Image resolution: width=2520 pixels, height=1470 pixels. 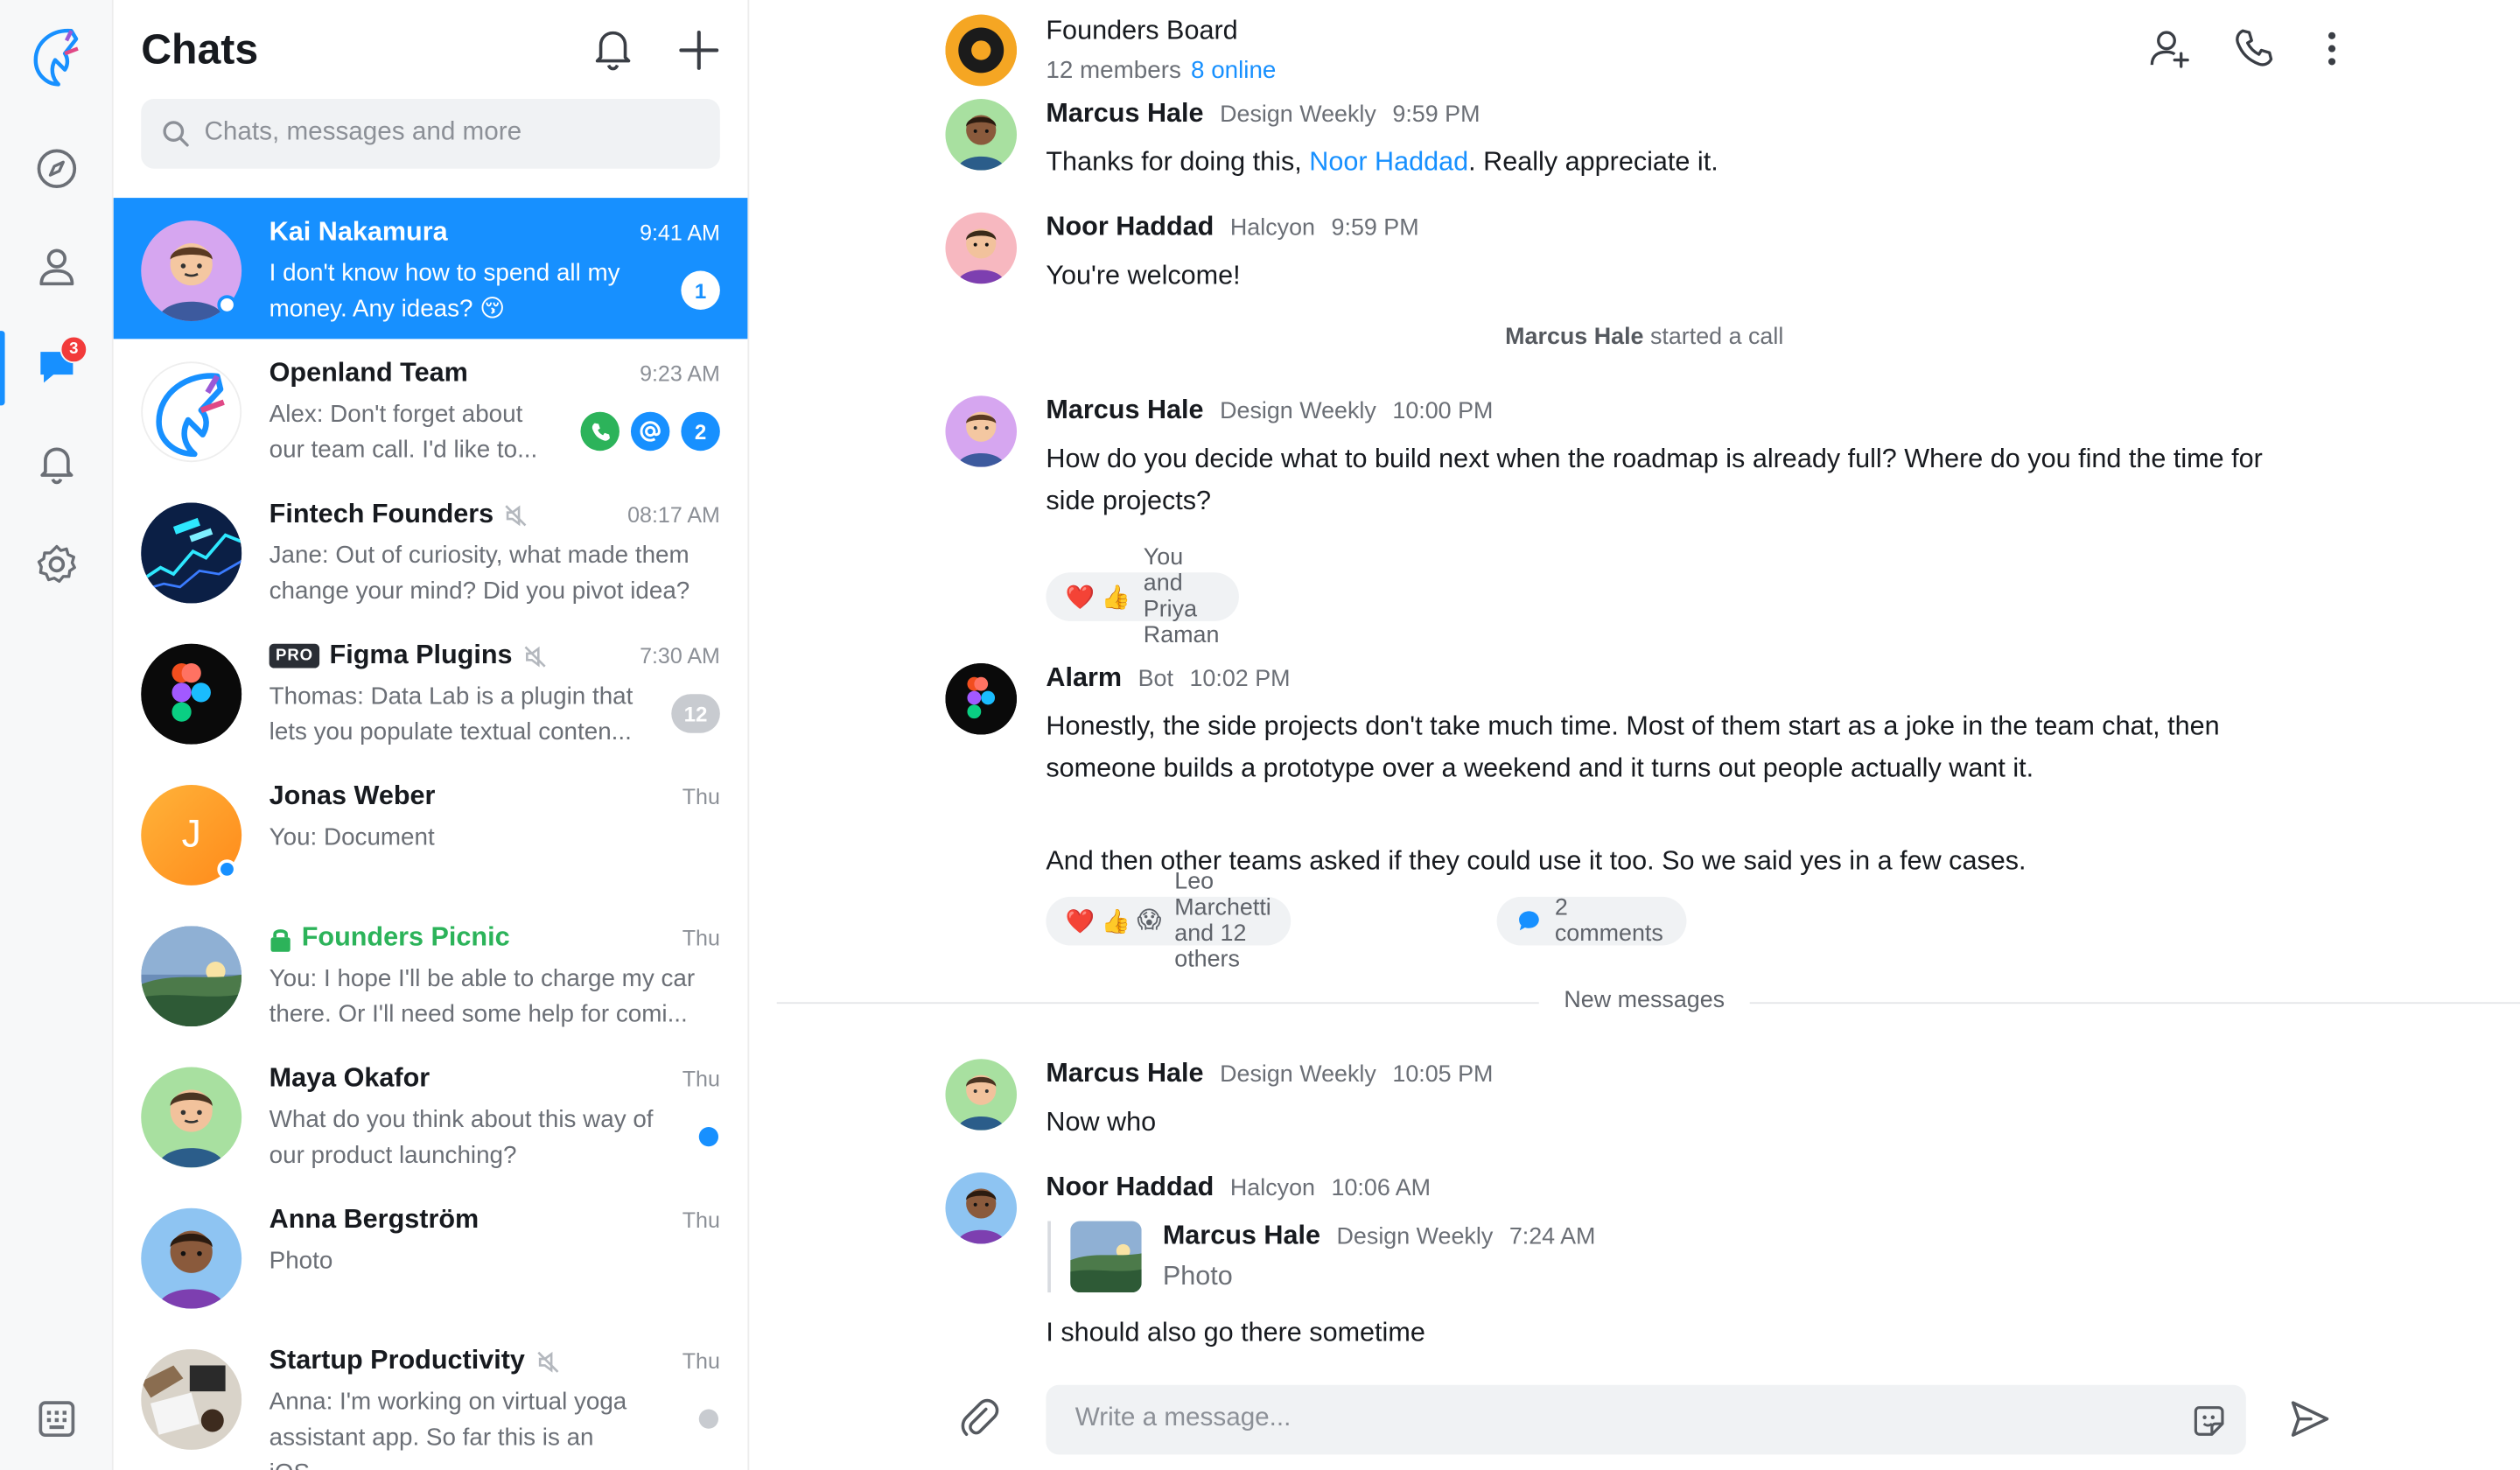 I want to click on chat-name: Anna Bergström, so click(x=374, y=1220).